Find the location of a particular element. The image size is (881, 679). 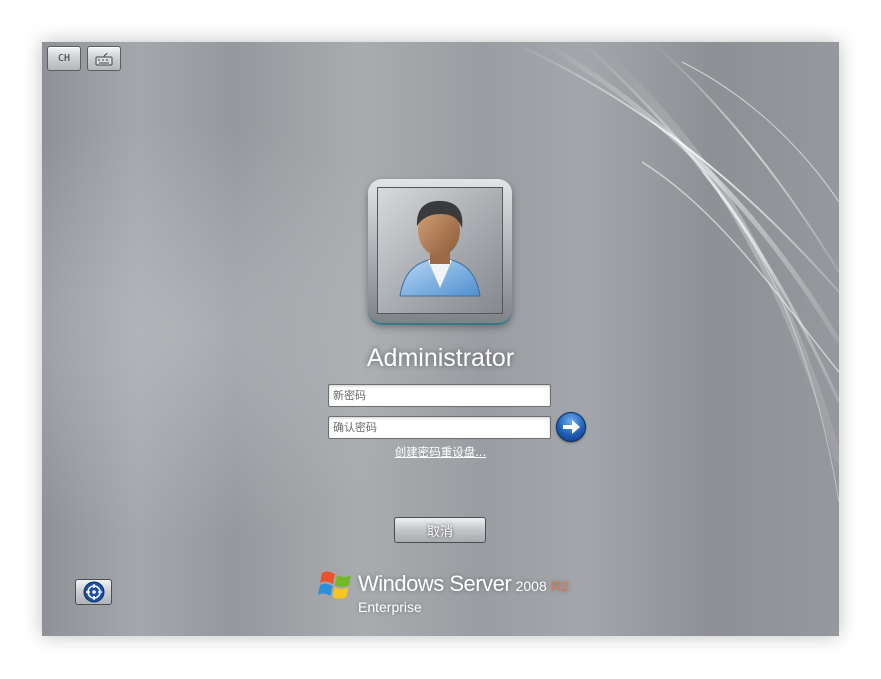

submit-button is located at coordinates (571, 427).